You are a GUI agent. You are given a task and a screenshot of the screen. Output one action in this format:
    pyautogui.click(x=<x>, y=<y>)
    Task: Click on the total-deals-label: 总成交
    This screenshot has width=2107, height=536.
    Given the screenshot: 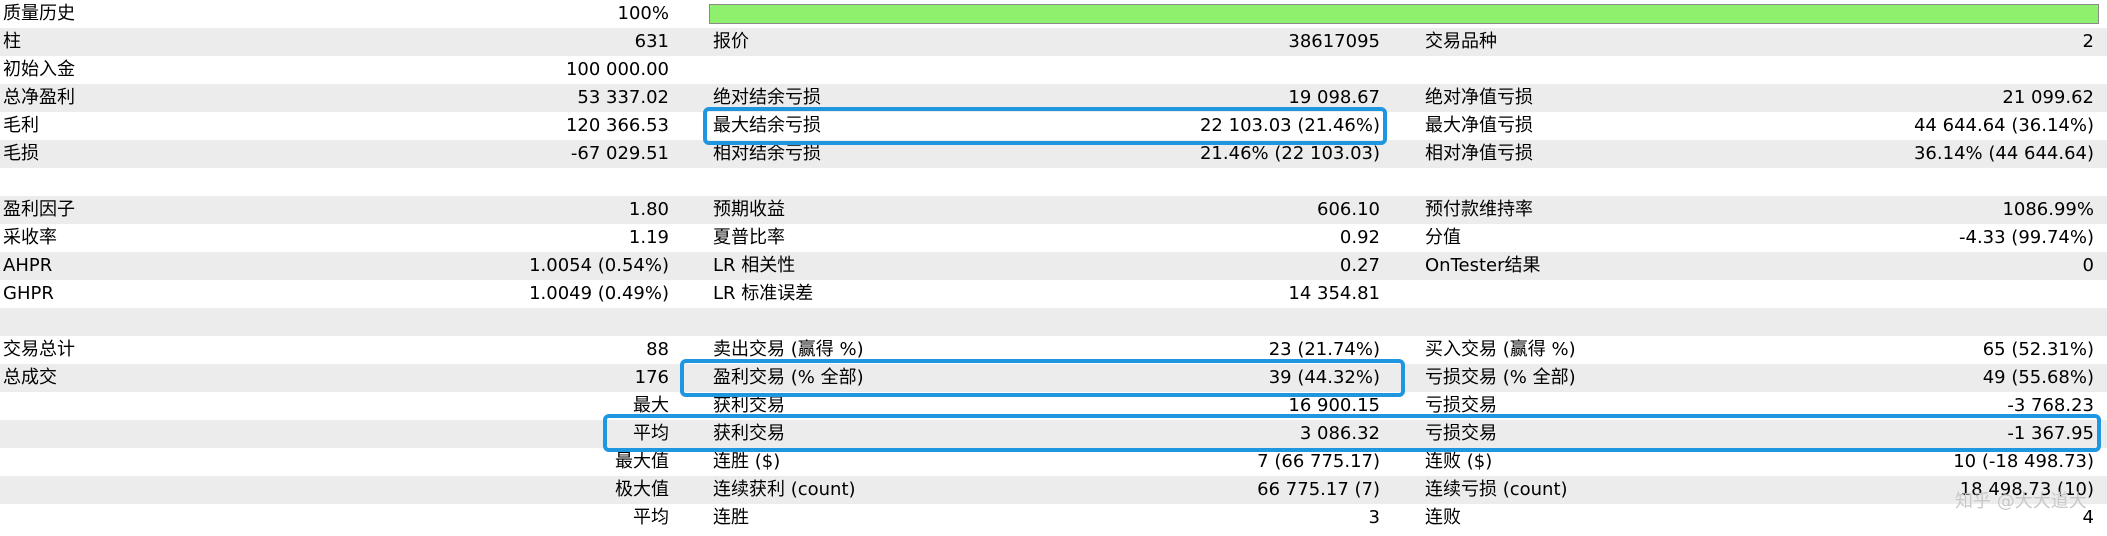 What is the action you would take?
    pyautogui.click(x=30, y=377)
    